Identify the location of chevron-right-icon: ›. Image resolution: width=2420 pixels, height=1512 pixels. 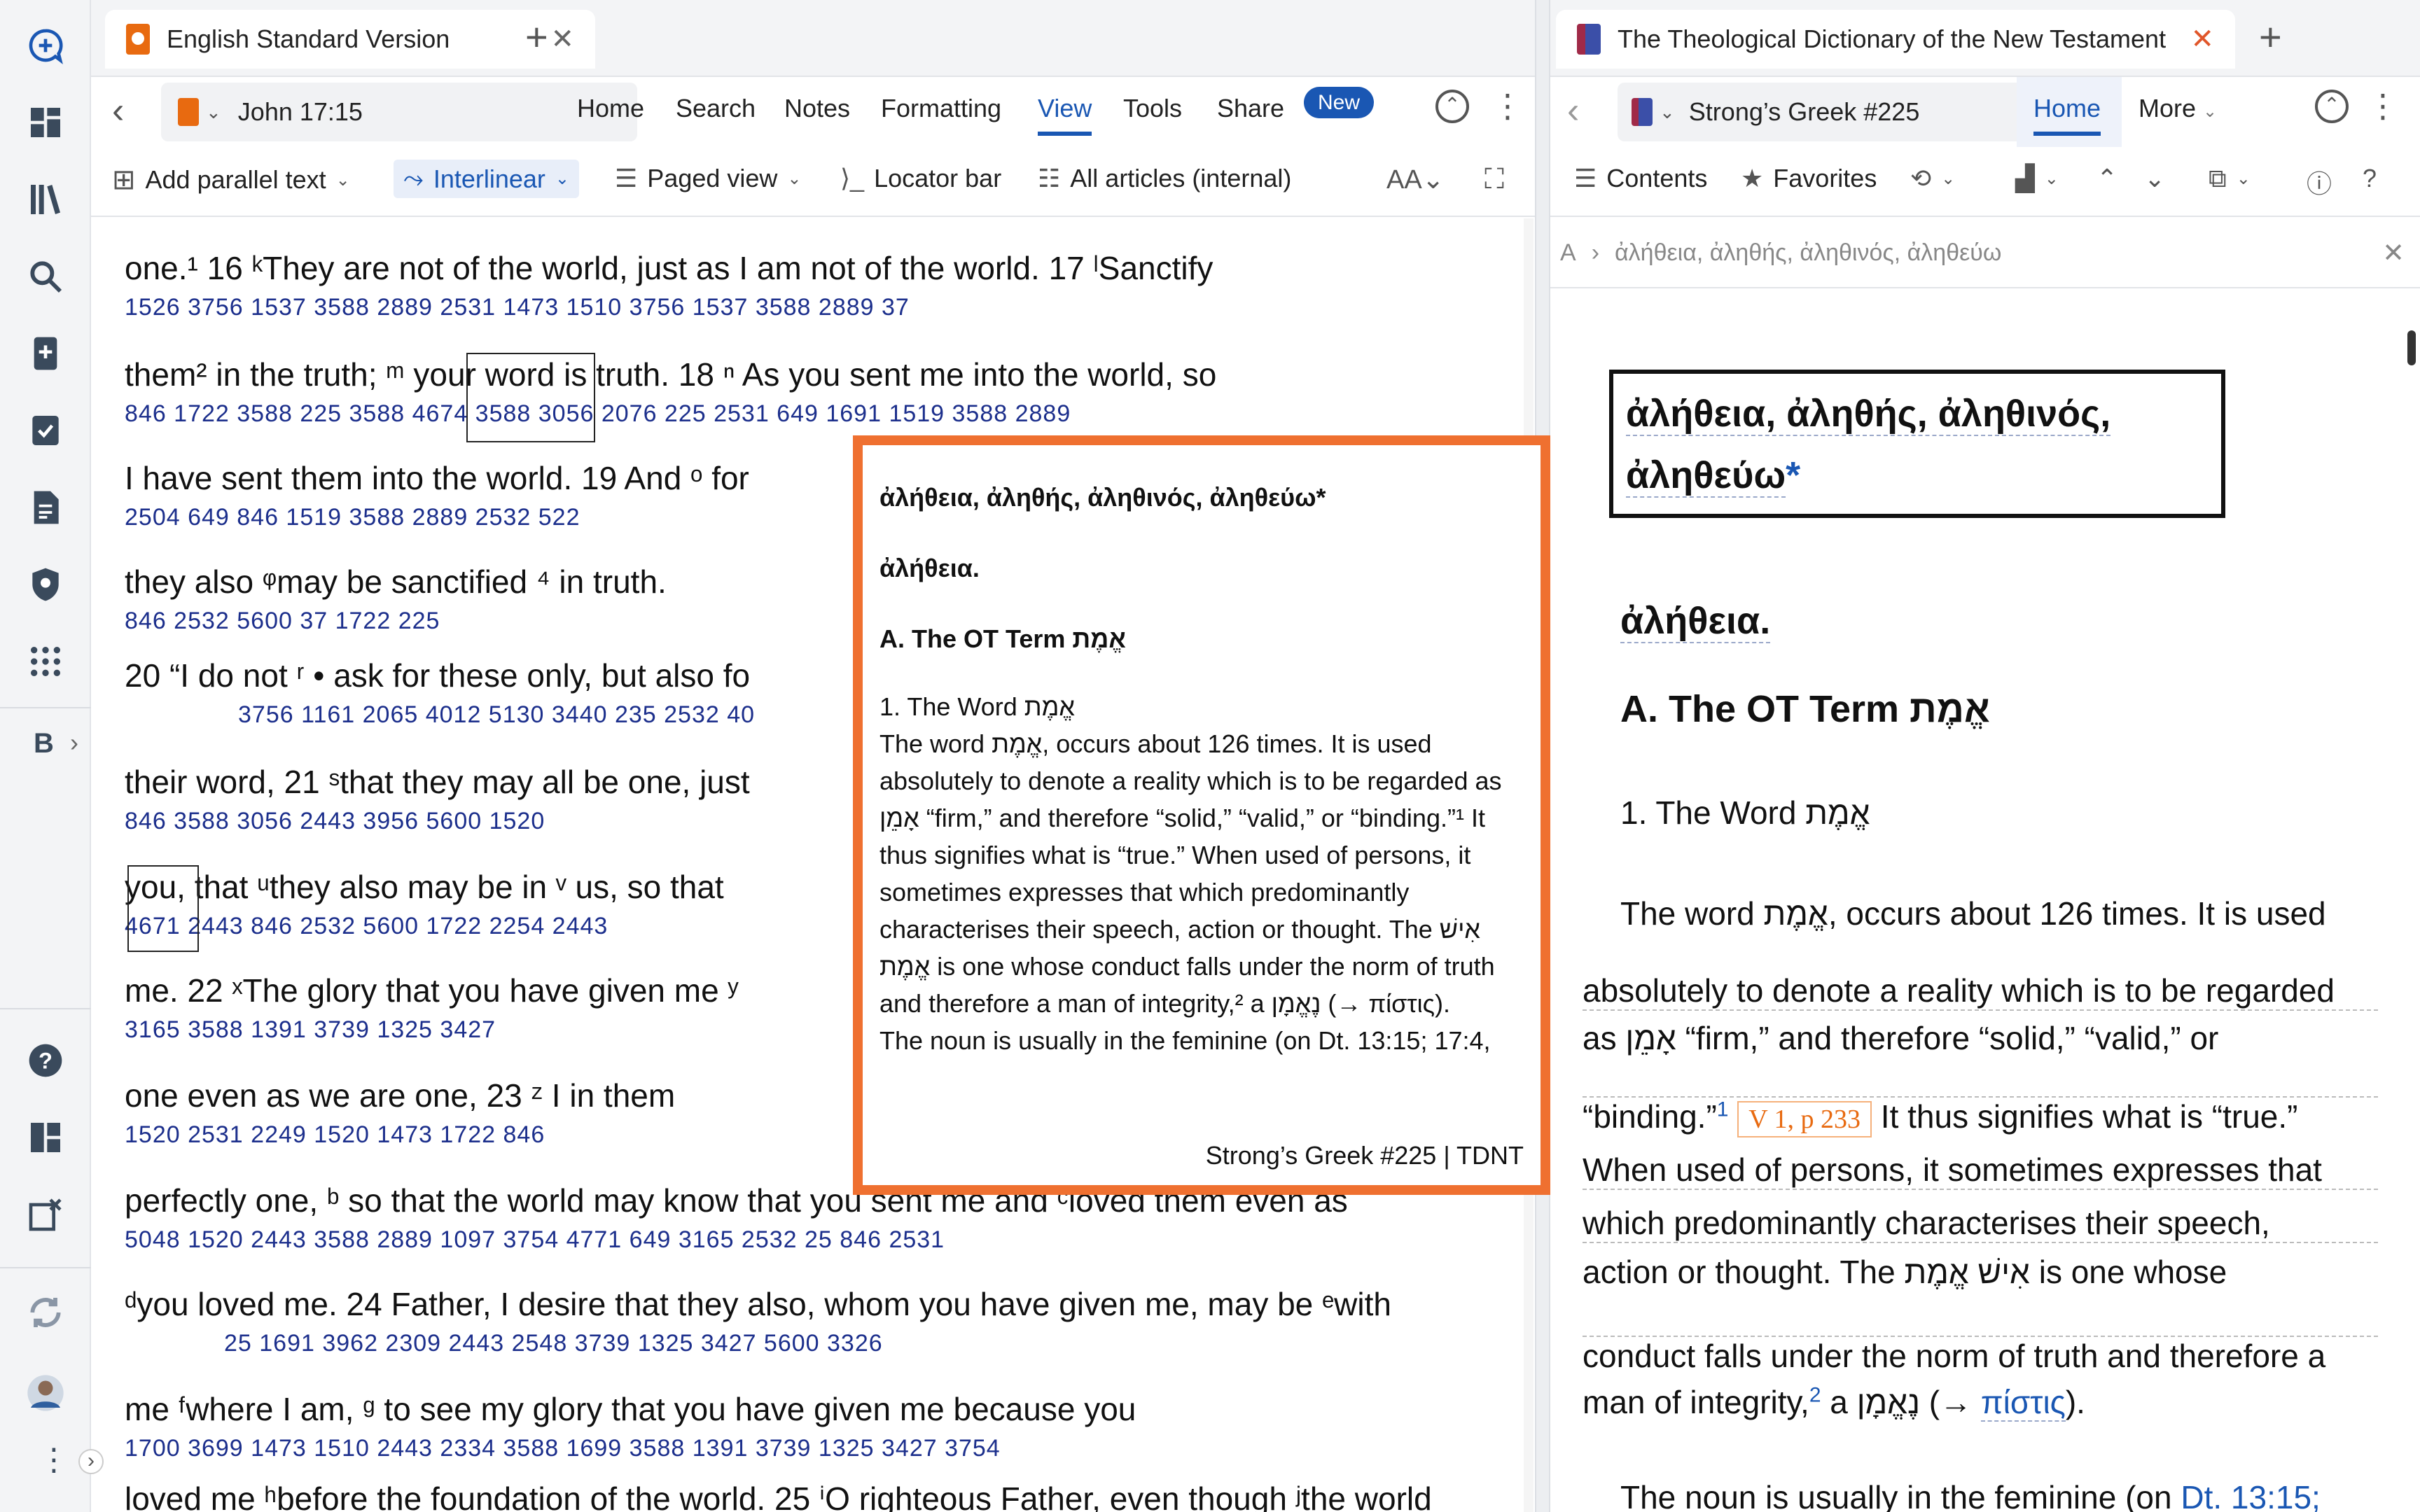
(74, 742).